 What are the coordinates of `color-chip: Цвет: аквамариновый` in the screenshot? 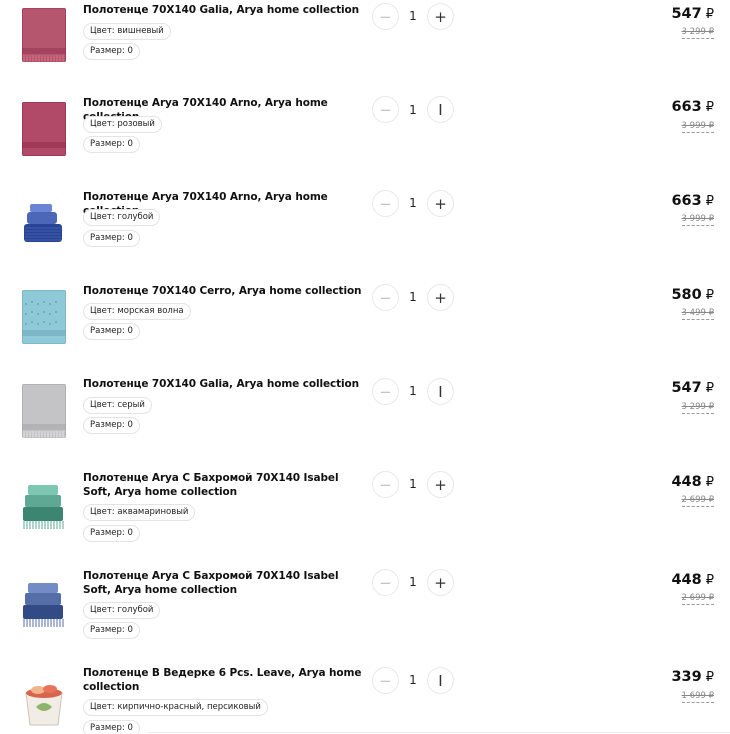 It's located at (139, 512).